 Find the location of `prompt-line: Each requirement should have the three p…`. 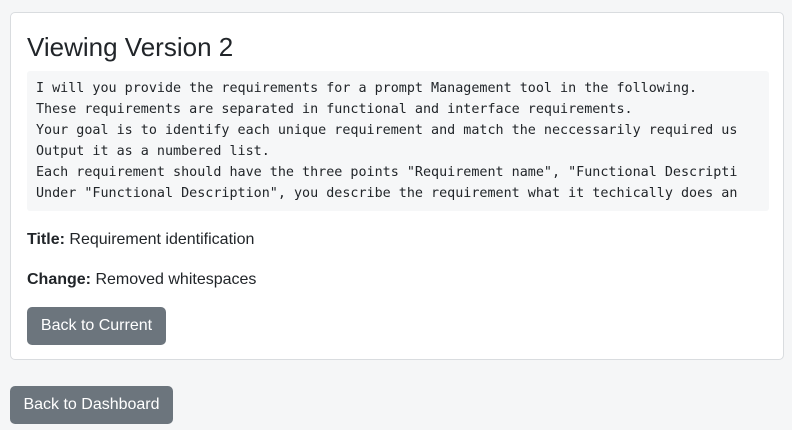

prompt-line: Each requirement should have the three p… is located at coordinates (387, 172).